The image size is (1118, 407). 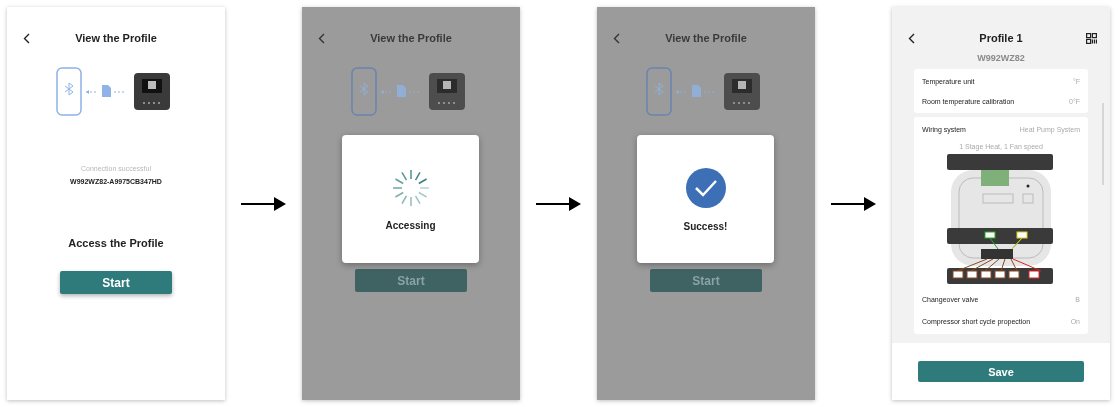 What do you see at coordinates (705, 187) in the screenshot?
I see `check-circle-icon` at bounding box center [705, 187].